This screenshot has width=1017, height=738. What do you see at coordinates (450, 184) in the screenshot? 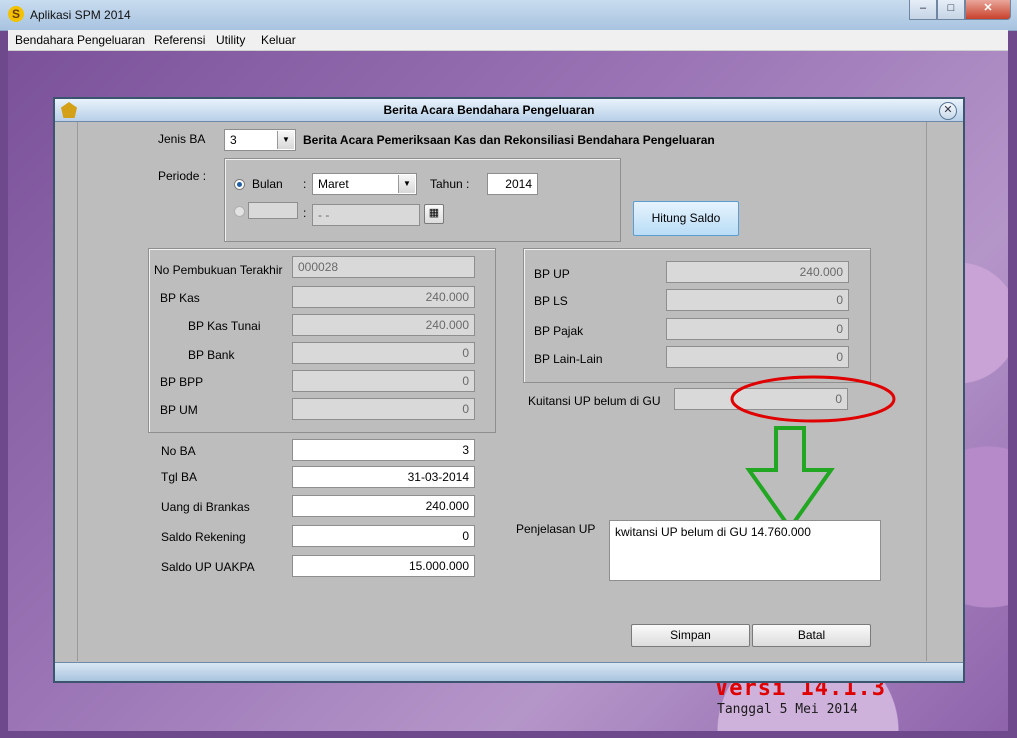
I see `tahun-label: Tahun :` at bounding box center [450, 184].